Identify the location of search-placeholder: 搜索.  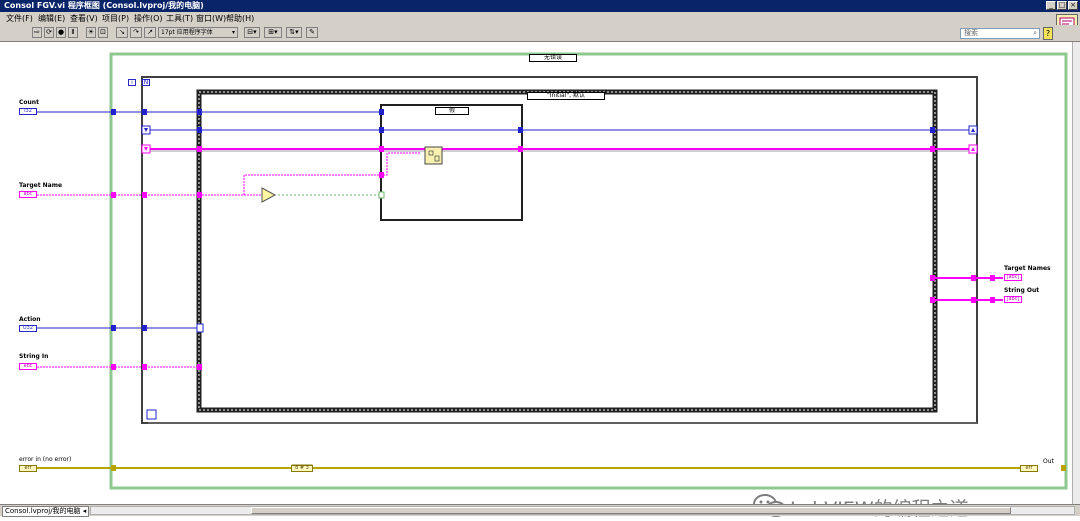
(971, 33).